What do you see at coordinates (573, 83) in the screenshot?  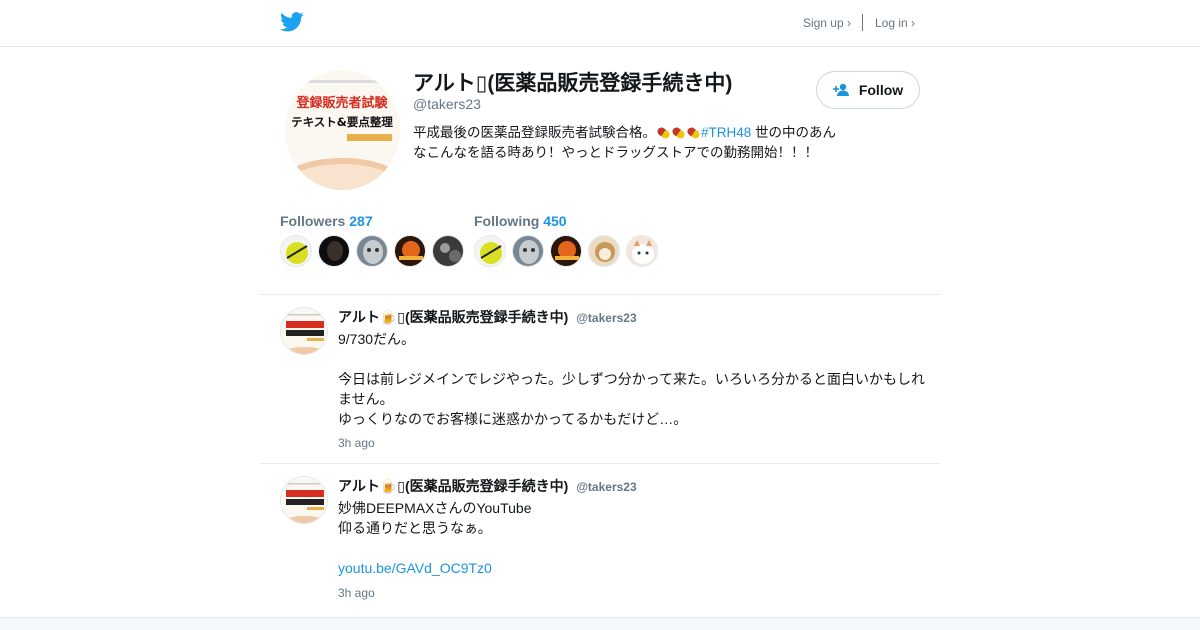 I see `profile-name: アルト▯(医薬品販売登録手続き中)` at bounding box center [573, 83].